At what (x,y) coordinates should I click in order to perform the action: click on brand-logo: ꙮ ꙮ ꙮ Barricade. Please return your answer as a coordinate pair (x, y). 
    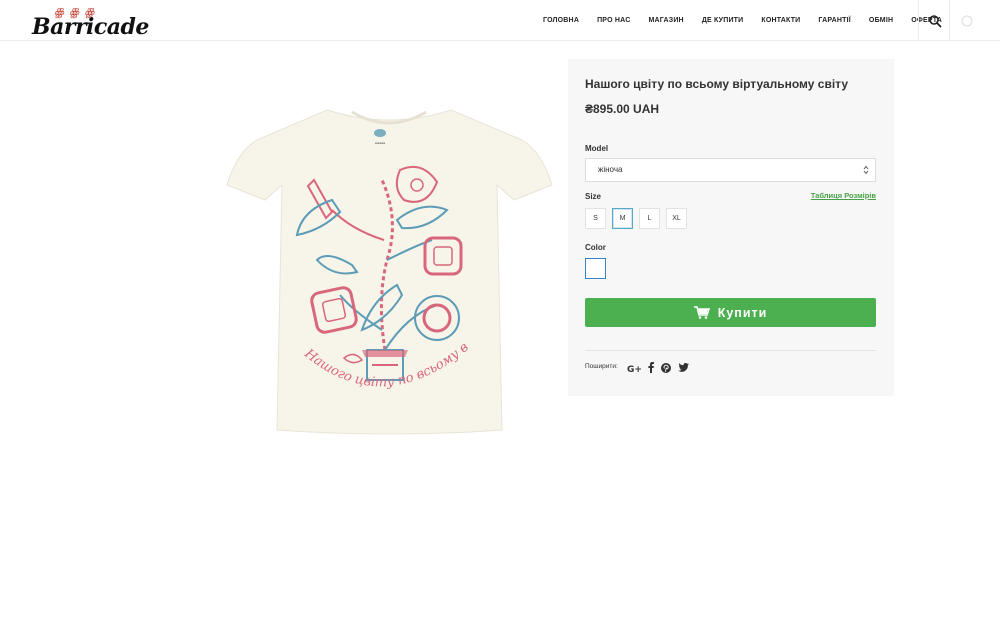
    Looking at the image, I should click on (90, 23).